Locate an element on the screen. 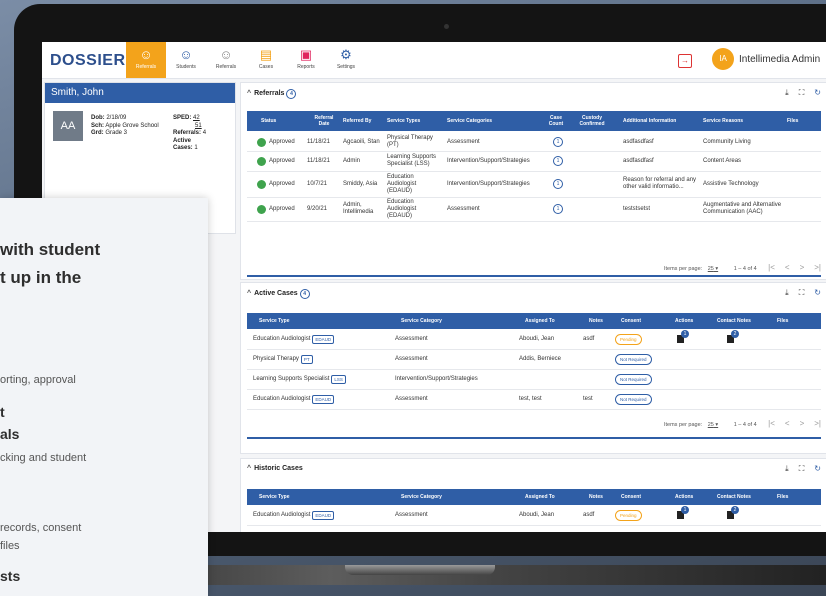 This screenshot has width=826, height=596. referred-by: Admin is located at coordinates (352, 160).